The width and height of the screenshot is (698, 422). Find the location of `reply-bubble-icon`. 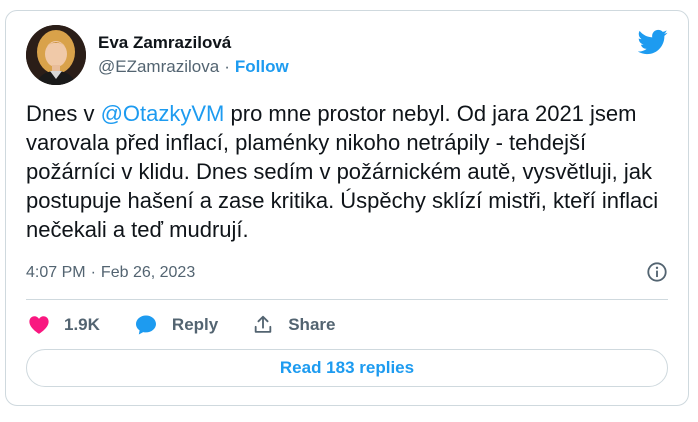

reply-bubble-icon is located at coordinates (145, 325).